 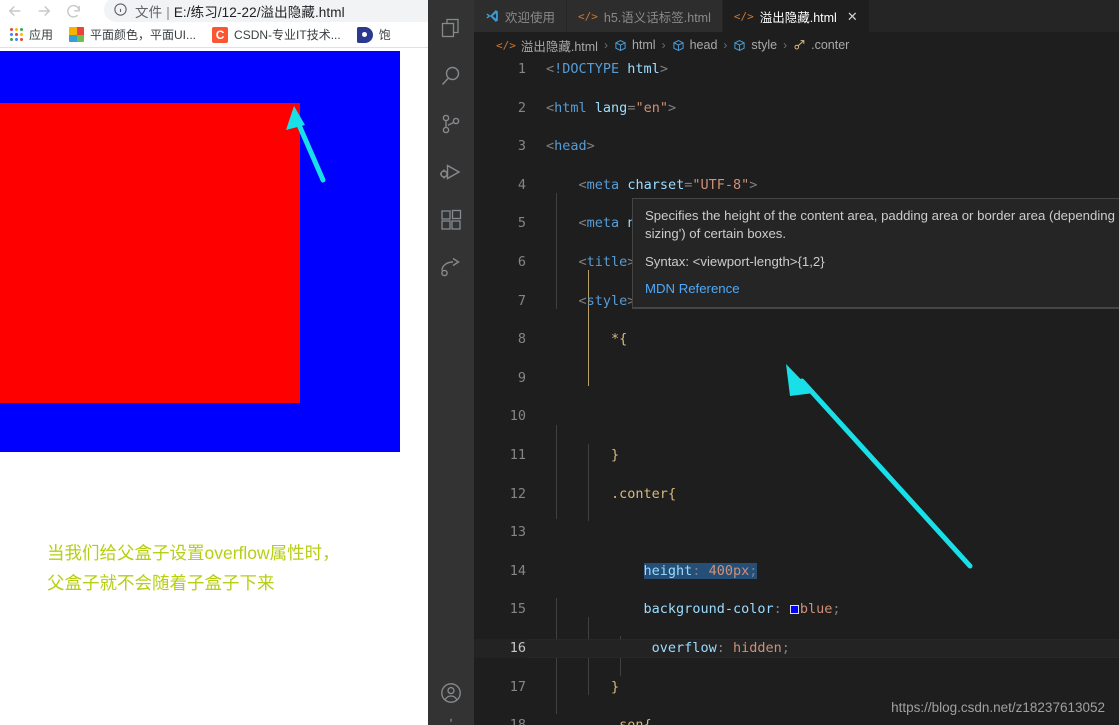 I want to click on tab-h5-semantic-html: </> h5.语义话标签.html, so click(x=645, y=16).